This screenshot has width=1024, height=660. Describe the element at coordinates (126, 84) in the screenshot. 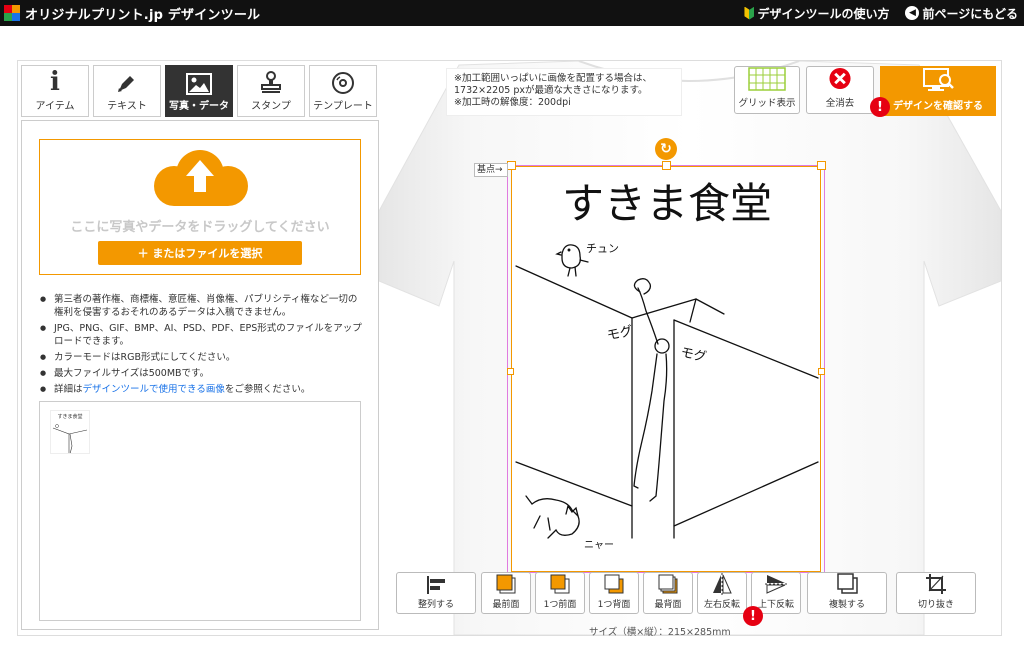

I see `pen-icon` at that location.